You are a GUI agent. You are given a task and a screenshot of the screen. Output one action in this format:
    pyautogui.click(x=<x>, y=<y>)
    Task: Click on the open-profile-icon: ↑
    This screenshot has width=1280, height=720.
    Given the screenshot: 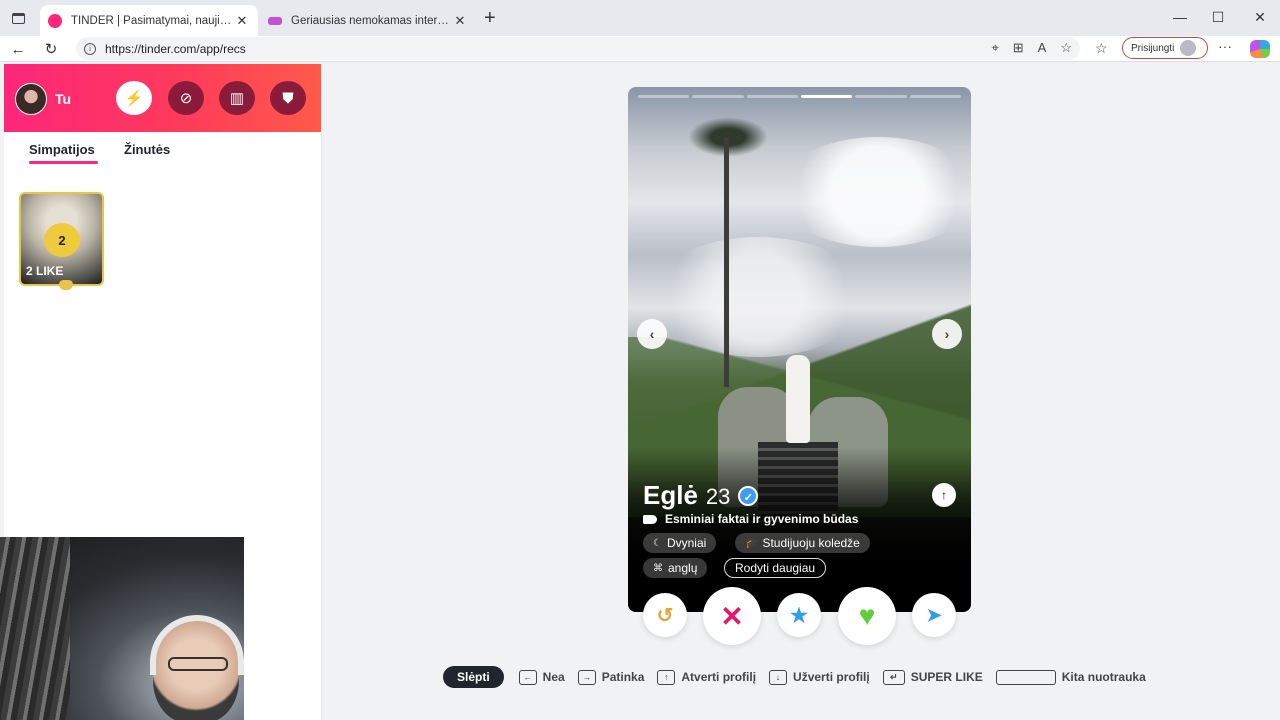 What is the action you would take?
    pyautogui.click(x=944, y=495)
    